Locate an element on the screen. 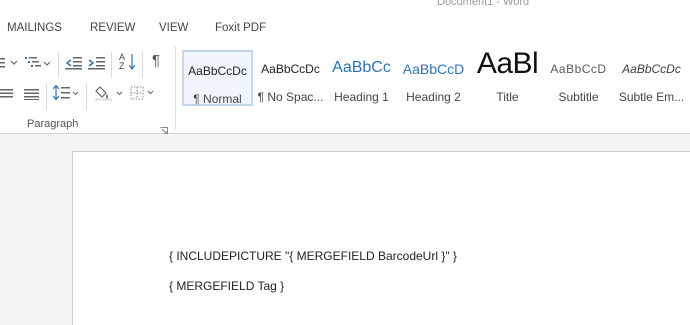 The image size is (690, 325). paragraph-dialog-launcher-icon is located at coordinates (164, 128).